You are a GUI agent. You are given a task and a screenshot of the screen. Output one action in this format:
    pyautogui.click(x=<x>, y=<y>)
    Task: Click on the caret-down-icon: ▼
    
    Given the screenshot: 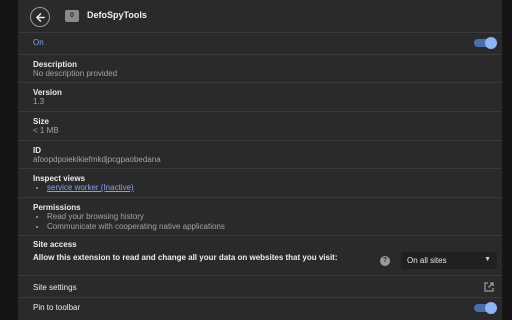 What is the action you would take?
    pyautogui.click(x=487, y=259)
    